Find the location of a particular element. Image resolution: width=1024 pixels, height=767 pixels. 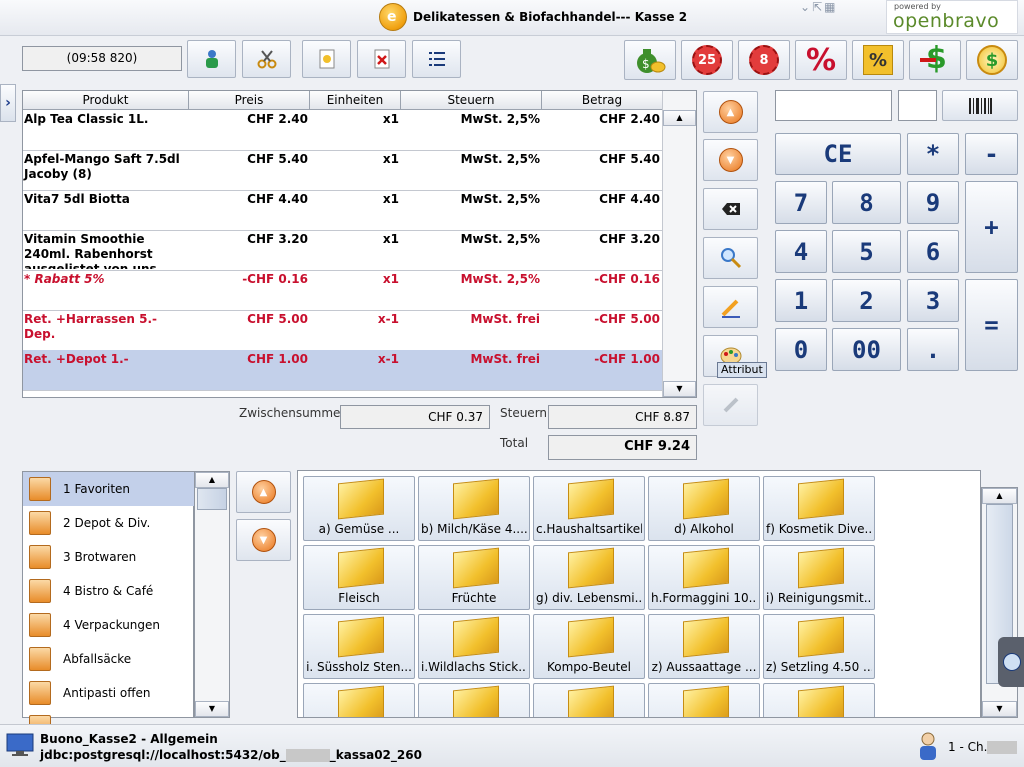

currency-exchange-button: $ is located at coordinates (992, 60).